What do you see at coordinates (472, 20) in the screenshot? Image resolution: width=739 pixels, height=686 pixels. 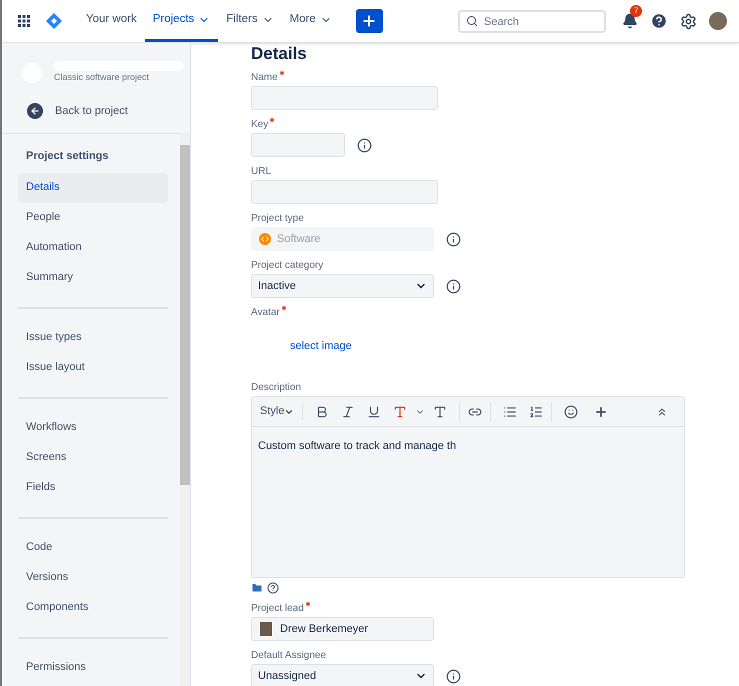 I see `search-icon` at bounding box center [472, 20].